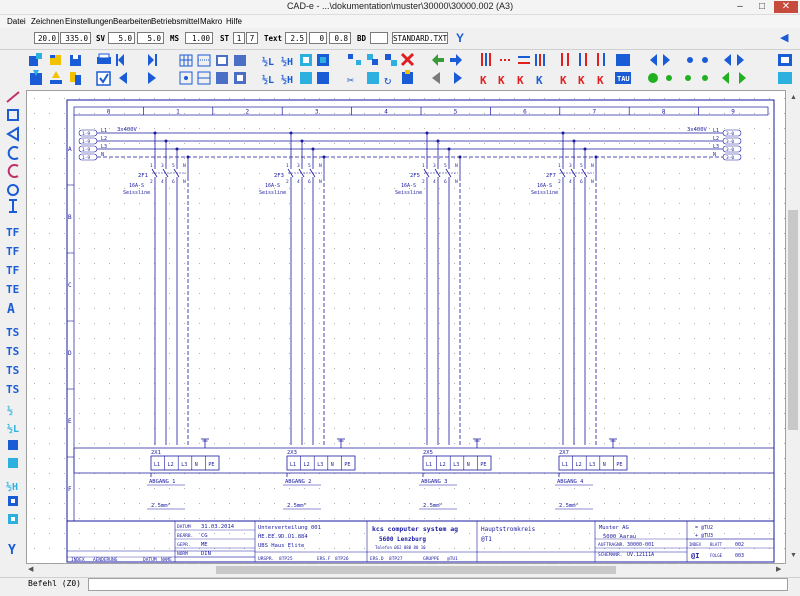  I want to click on symbol-fuse-icon, so click(583, 59).